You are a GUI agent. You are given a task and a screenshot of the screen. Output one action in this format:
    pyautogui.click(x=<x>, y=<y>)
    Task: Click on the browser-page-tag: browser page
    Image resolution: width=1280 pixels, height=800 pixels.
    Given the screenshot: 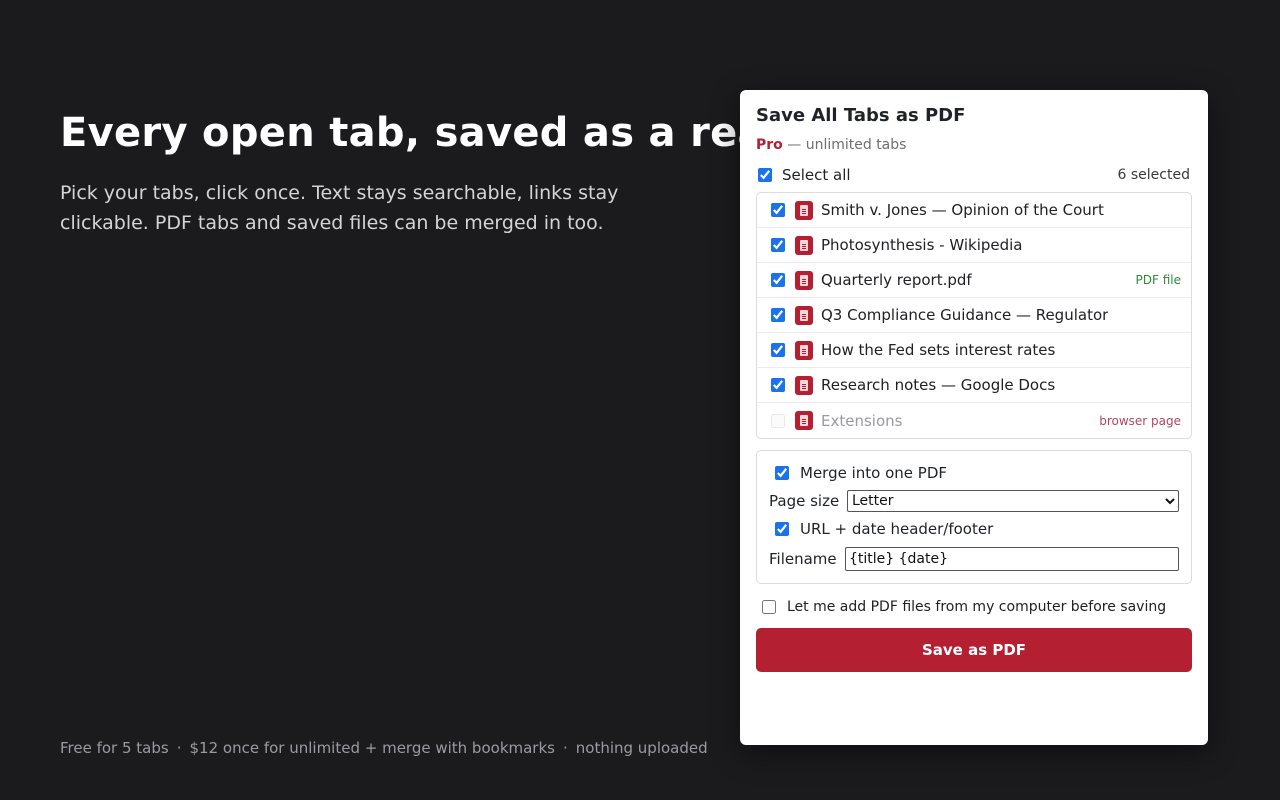 What is the action you would take?
    pyautogui.click(x=1140, y=420)
    